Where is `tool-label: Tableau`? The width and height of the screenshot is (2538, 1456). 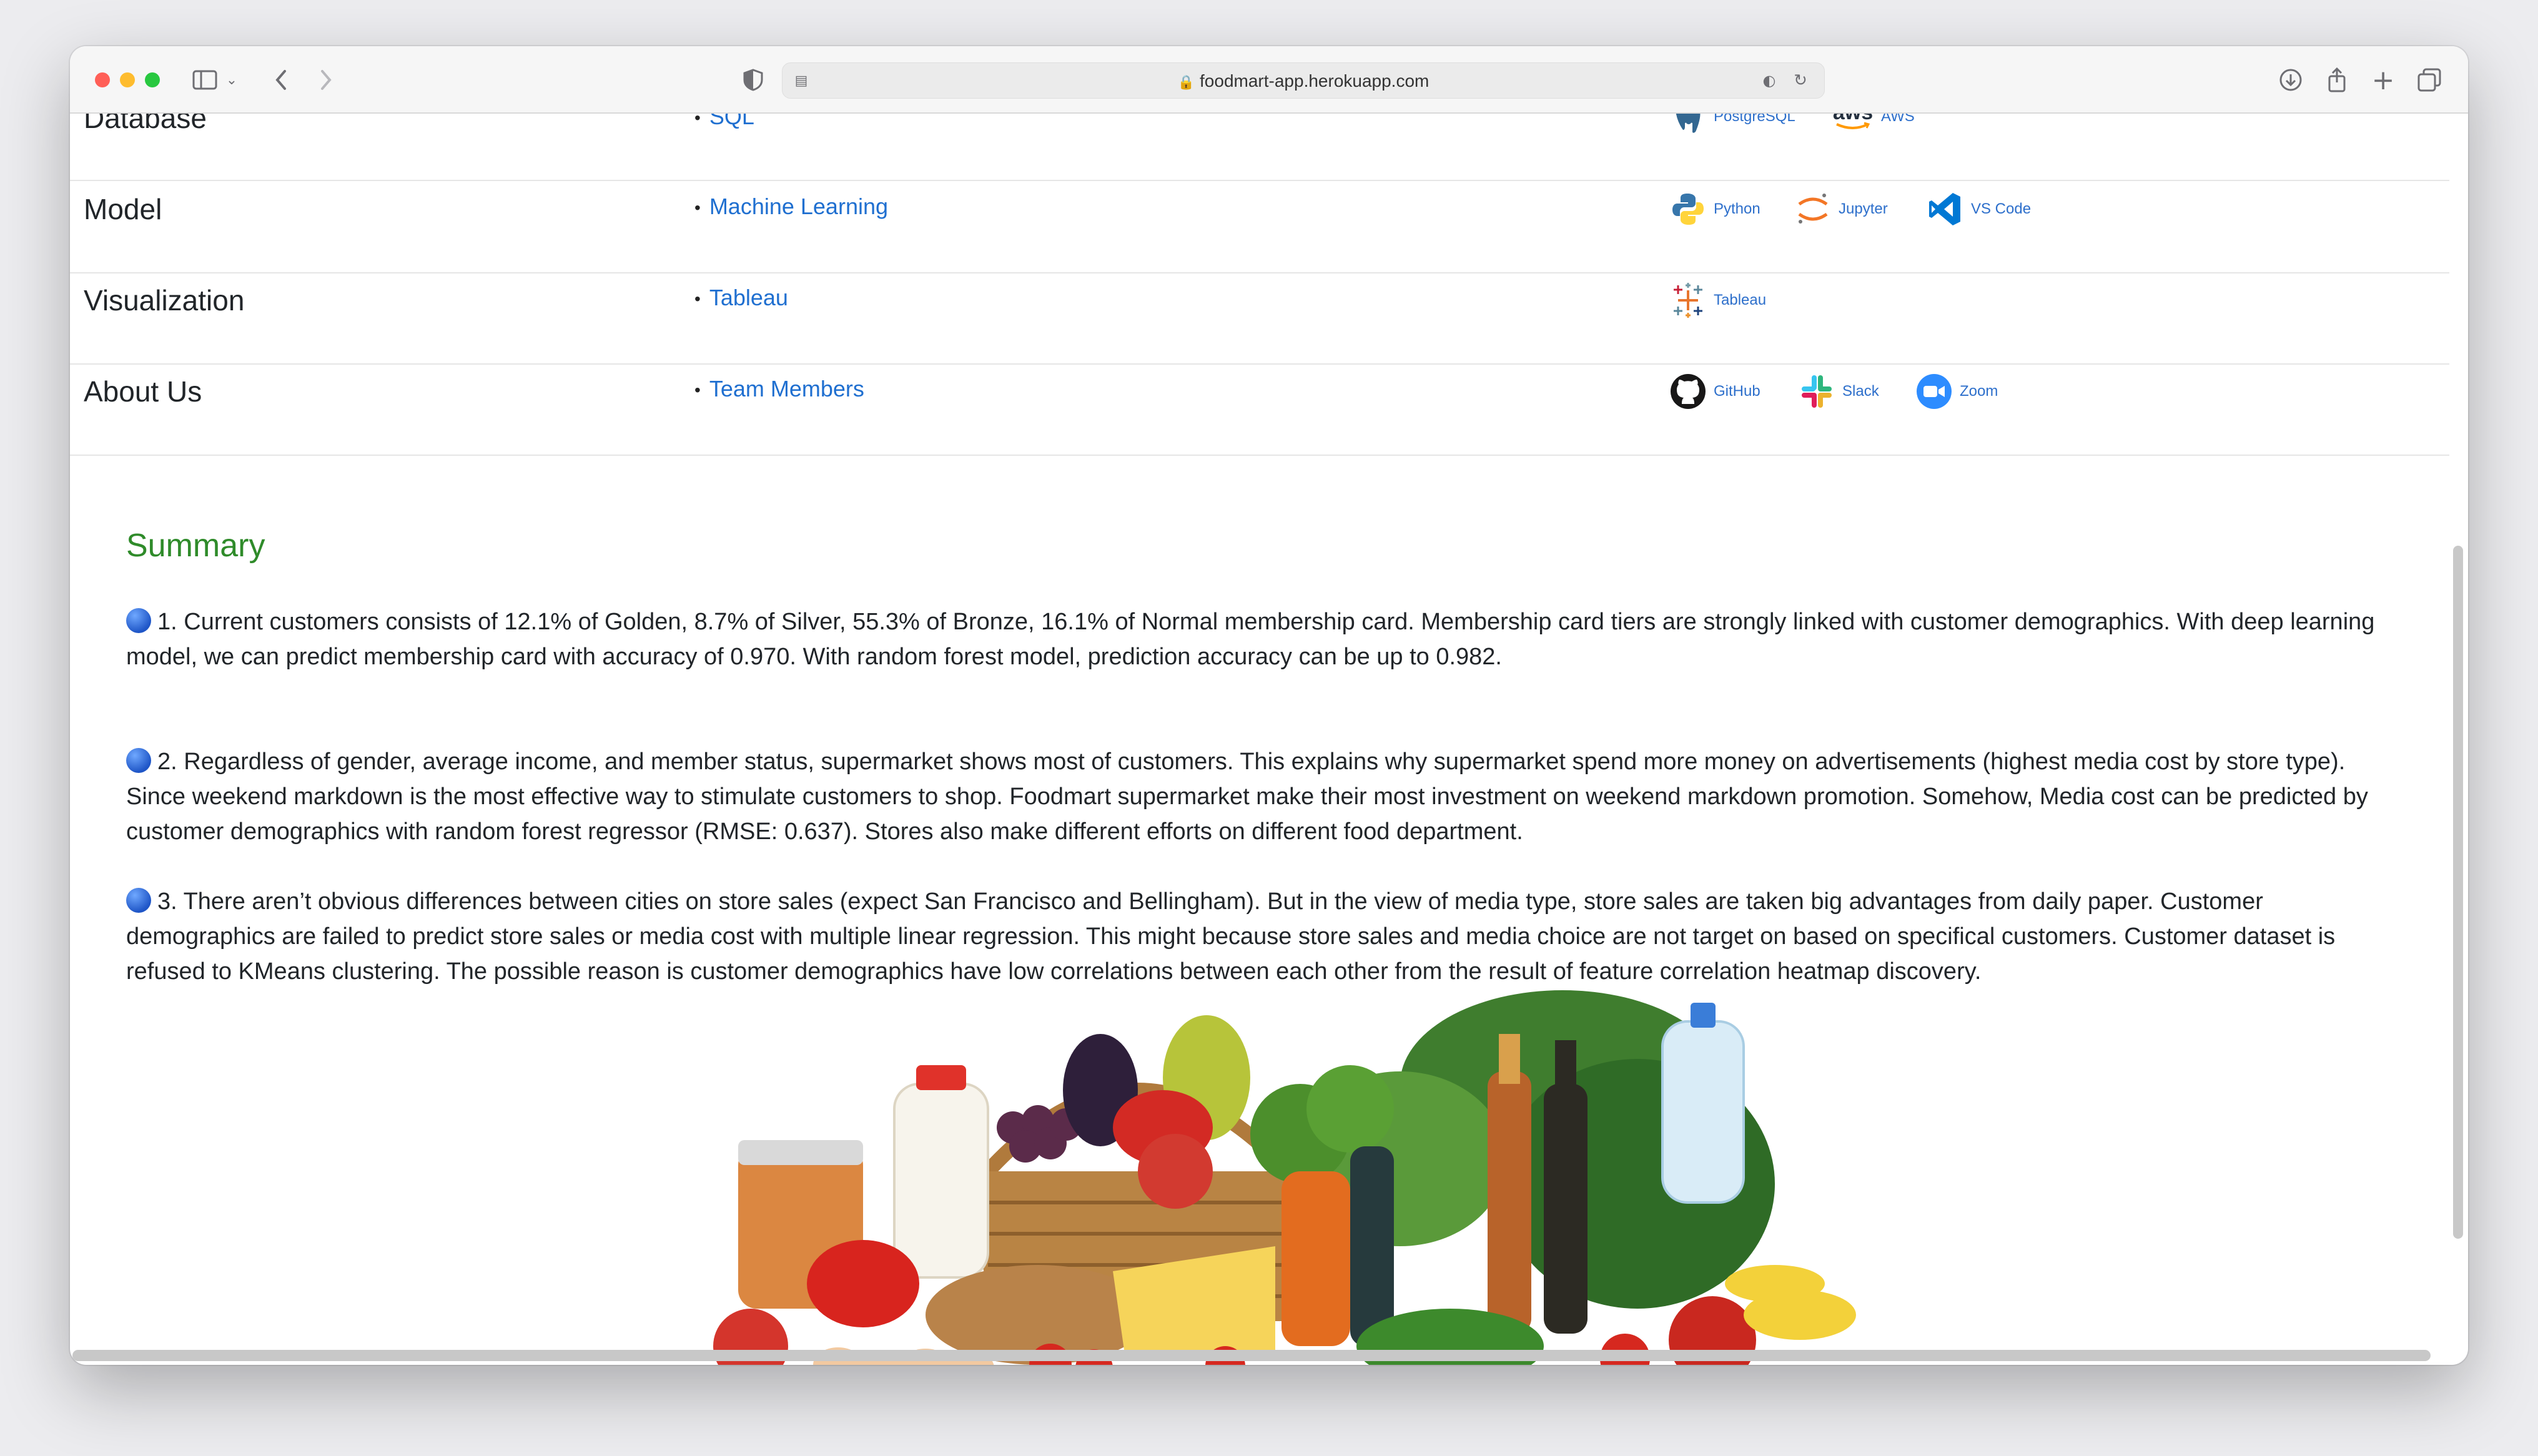
tool-label: Tableau is located at coordinates (1740, 300).